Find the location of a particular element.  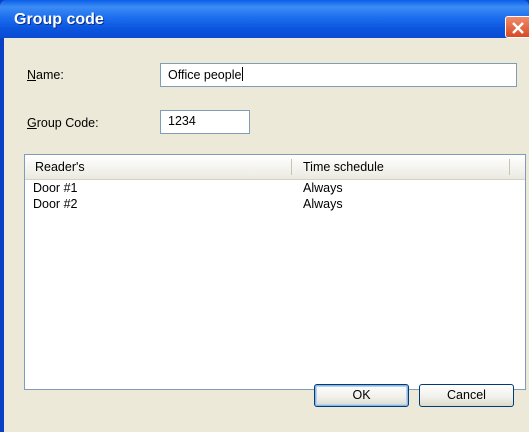

close-icon is located at coordinates (518, 28).